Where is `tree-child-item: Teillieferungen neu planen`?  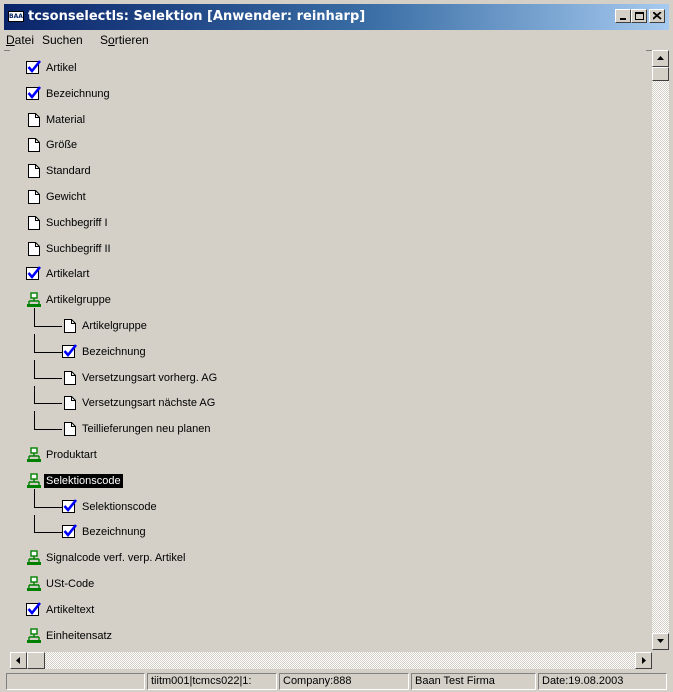 tree-child-item: Teillieferungen neu planen is located at coordinates (137, 429).